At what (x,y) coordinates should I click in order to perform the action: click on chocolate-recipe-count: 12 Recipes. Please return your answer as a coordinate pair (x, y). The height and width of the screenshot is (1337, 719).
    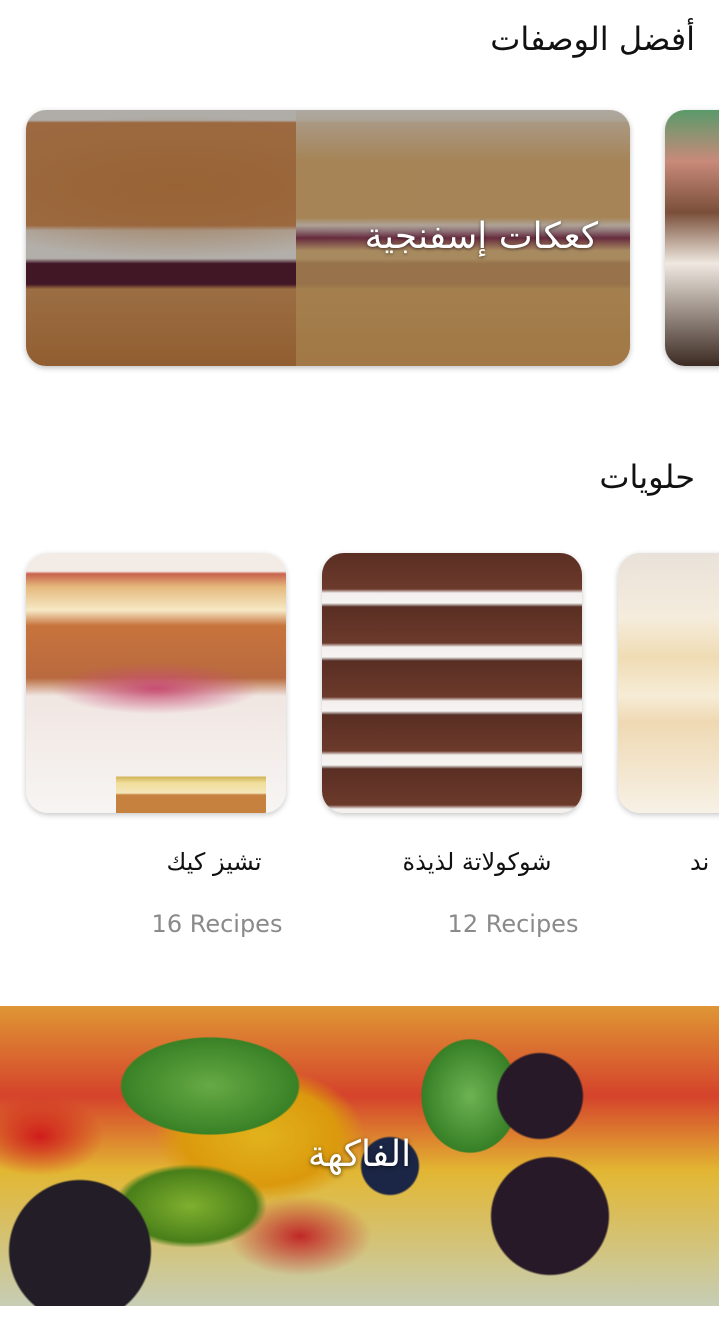
    Looking at the image, I should click on (513, 924).